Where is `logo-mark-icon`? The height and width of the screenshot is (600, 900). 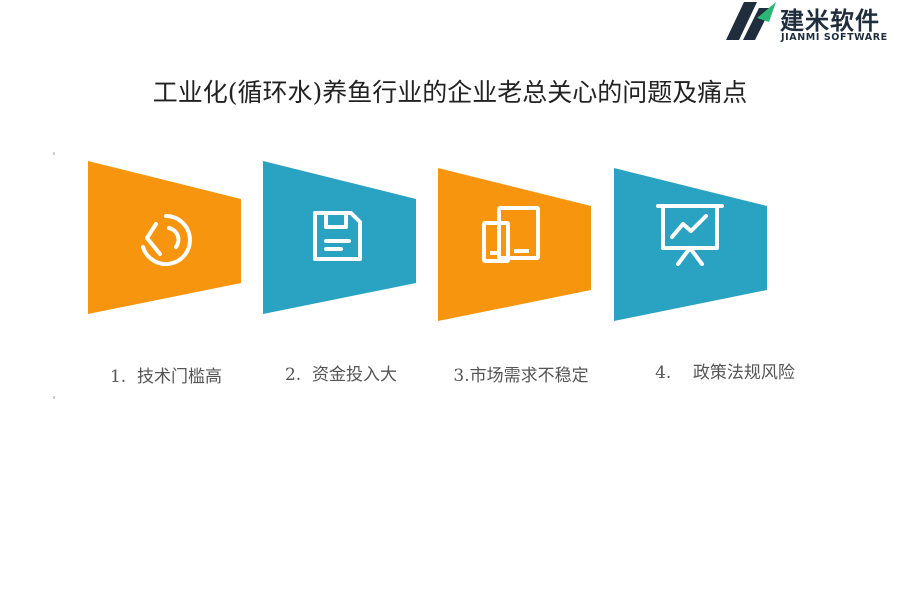 logo-mark-icon is located at coordinates (751, 21).